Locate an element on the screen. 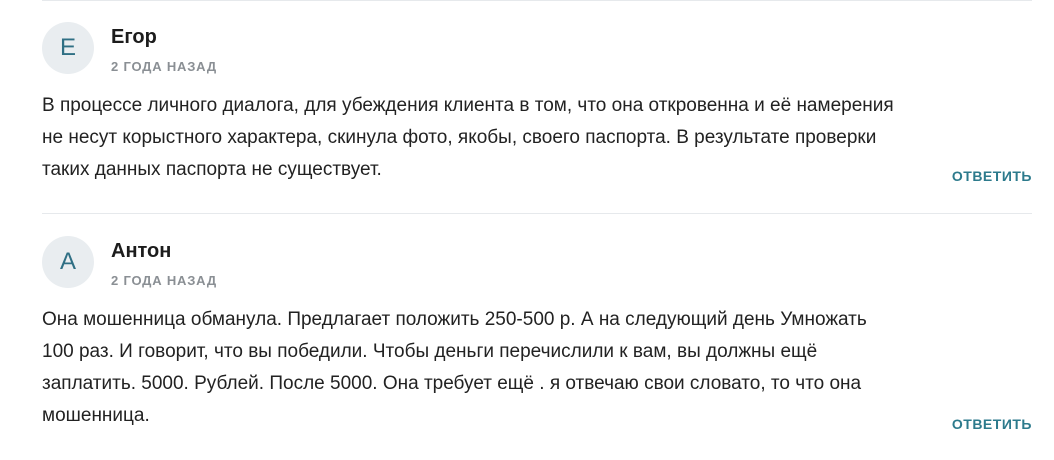  avatar: Е is located at coordinates (68, 48).